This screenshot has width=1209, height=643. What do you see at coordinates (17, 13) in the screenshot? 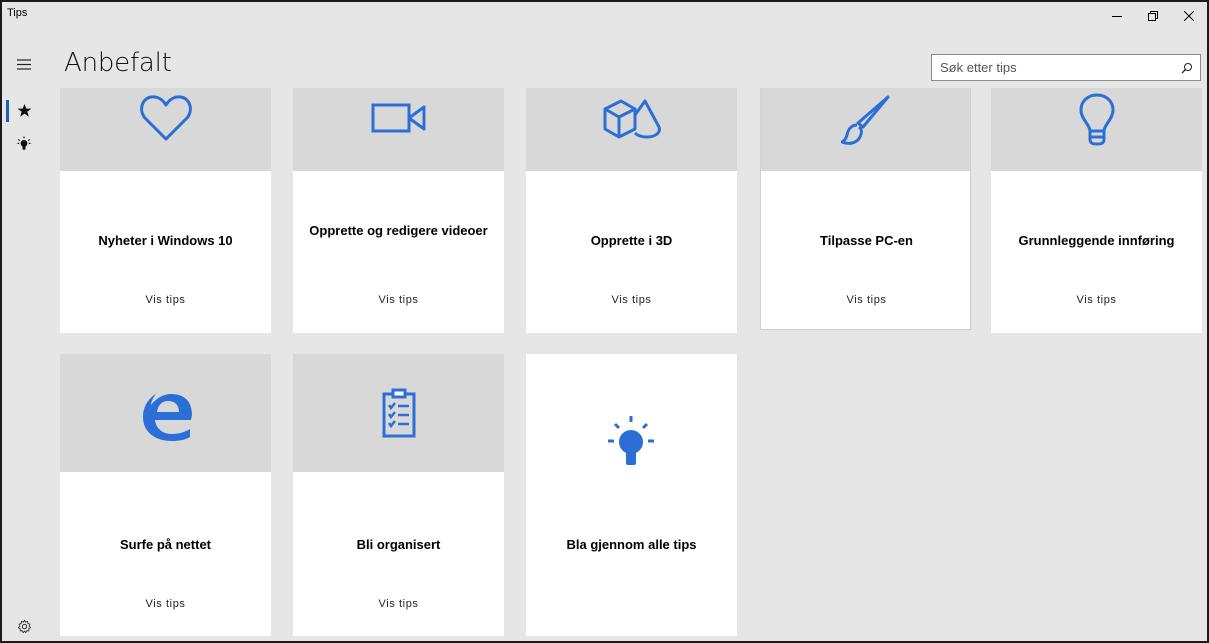
I see `app-title: Tips` at bounding box center [17, 13].